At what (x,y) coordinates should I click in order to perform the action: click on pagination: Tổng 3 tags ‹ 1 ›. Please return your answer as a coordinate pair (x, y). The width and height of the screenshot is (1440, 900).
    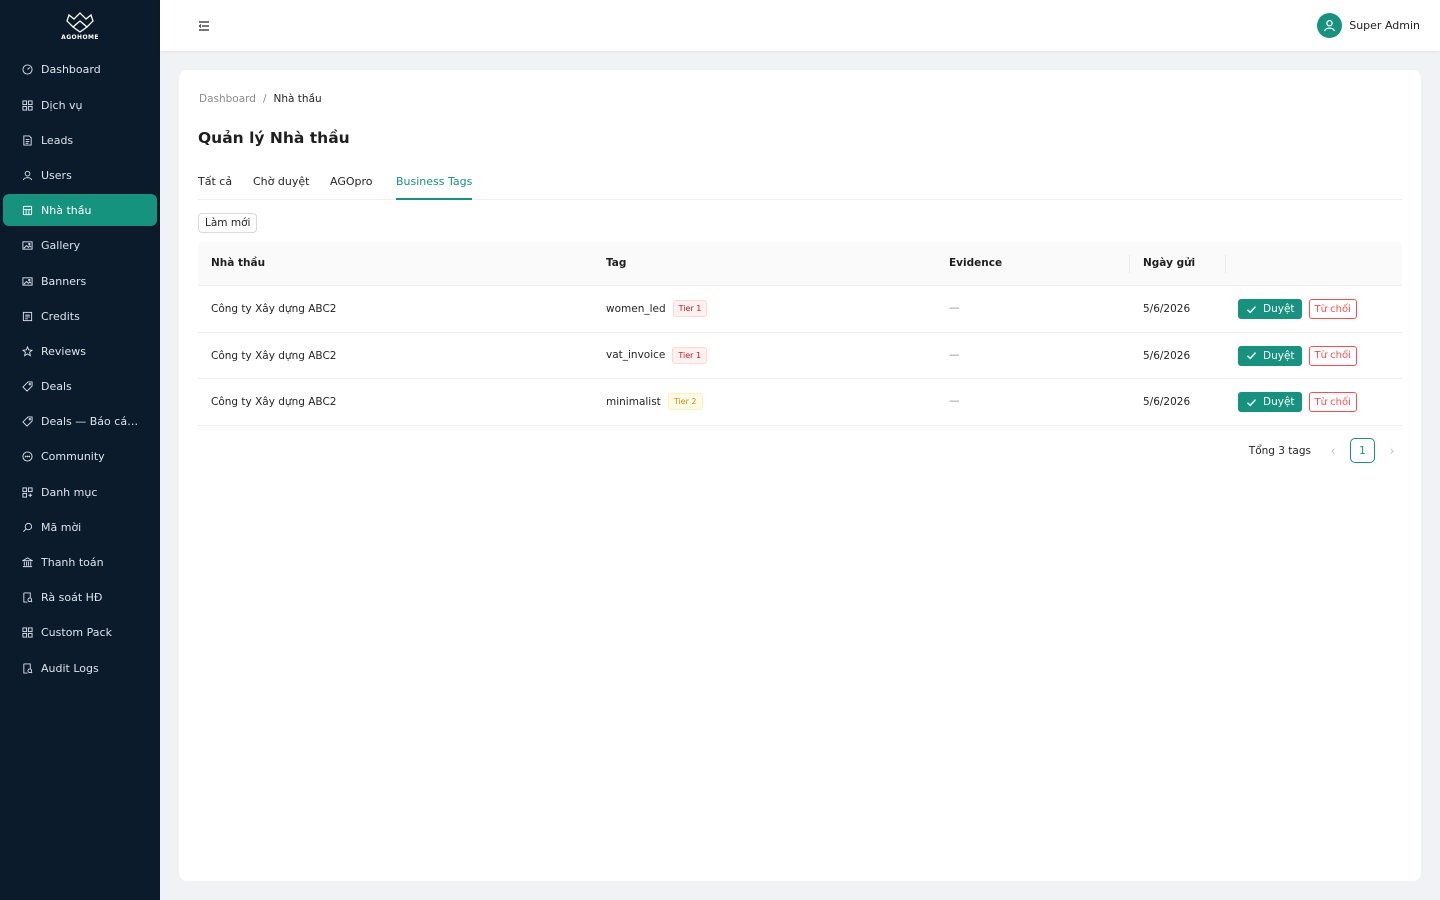
    Looking at the image, I should click on (1325, 450).